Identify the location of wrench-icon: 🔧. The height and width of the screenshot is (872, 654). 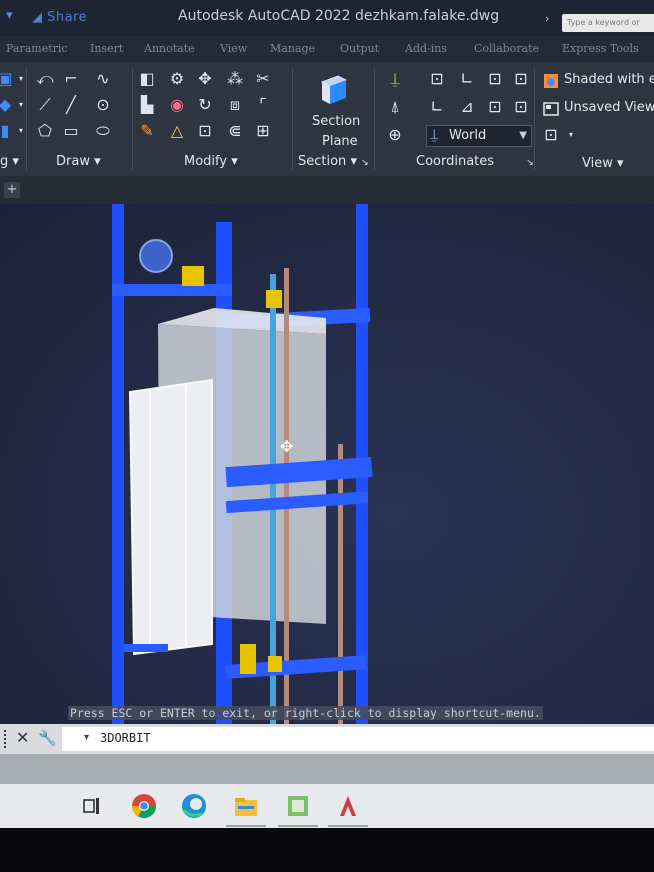
(47, 738).